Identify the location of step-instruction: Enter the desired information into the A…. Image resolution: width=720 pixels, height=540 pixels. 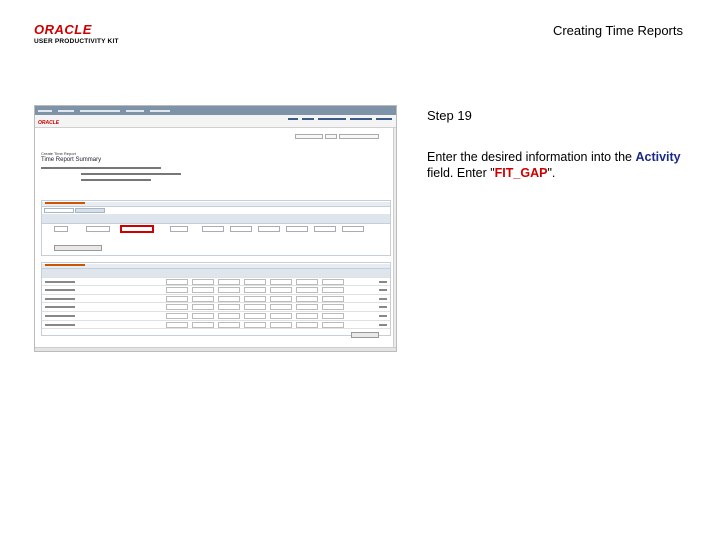
(562, 165).